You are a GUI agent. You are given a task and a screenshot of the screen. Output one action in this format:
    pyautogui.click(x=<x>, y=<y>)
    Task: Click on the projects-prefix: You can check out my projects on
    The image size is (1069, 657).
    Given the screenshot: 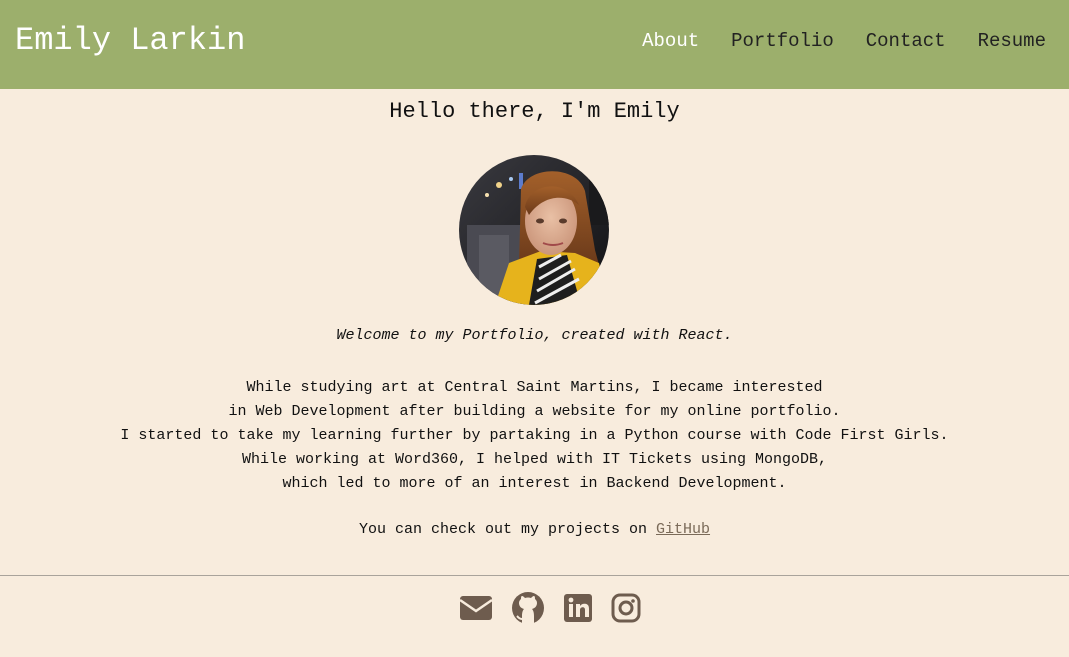 What is the action you would take?
    pyautogui.click(x=507, y=529)
    